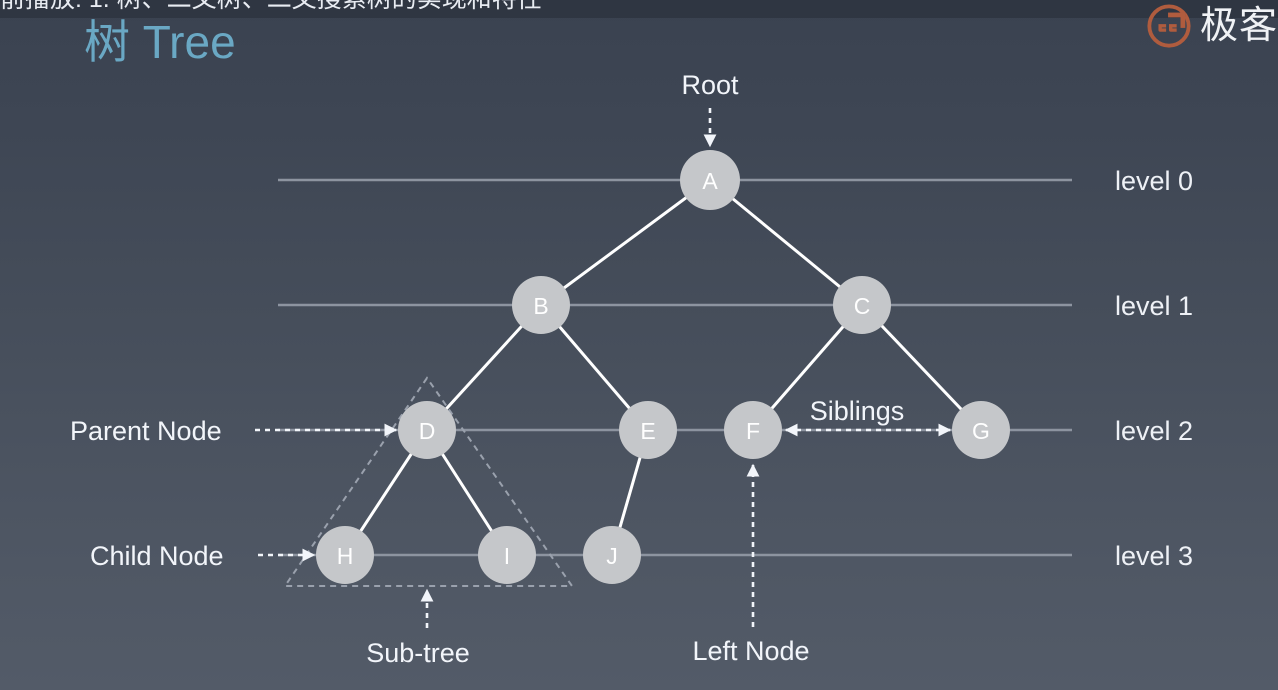 The width and height of the screenshot is (1278, 690). I want to click on node-h: H, so click(345, 555).